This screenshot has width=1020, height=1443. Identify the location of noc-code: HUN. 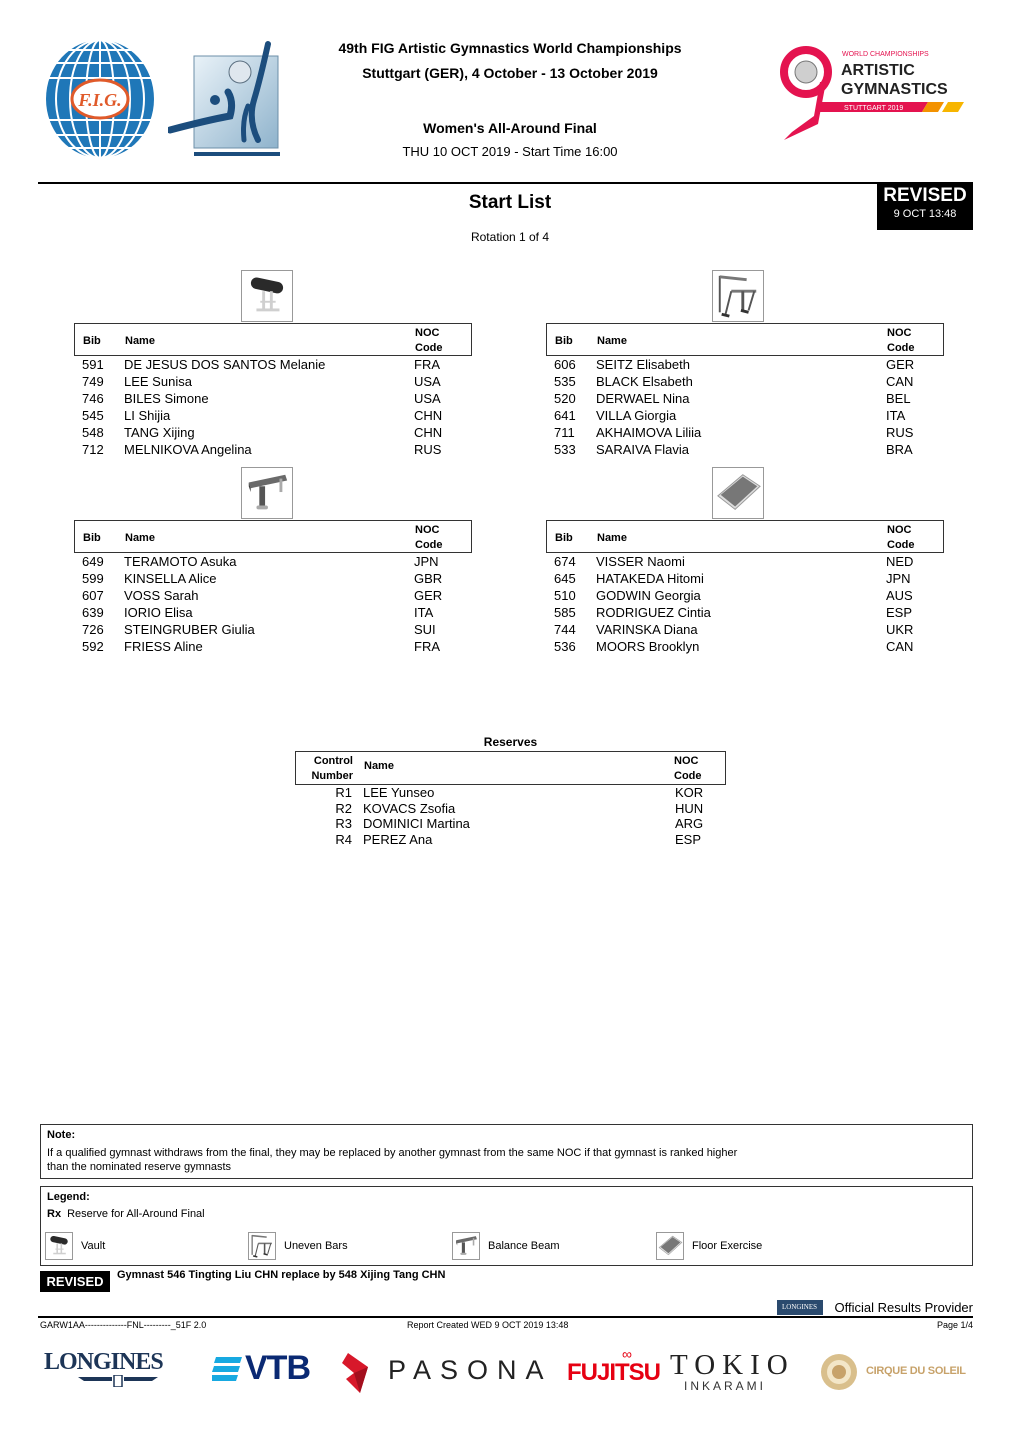
(689, 808).